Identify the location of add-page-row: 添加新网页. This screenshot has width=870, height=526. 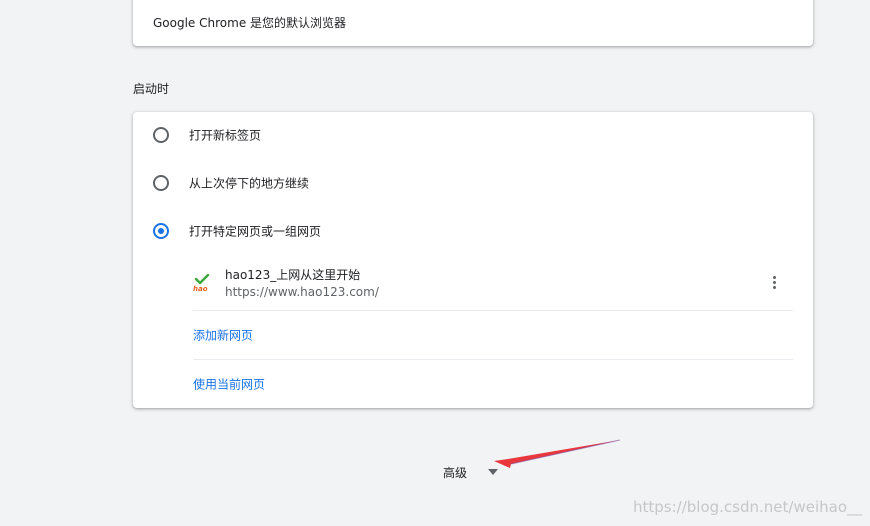
(493, 335).